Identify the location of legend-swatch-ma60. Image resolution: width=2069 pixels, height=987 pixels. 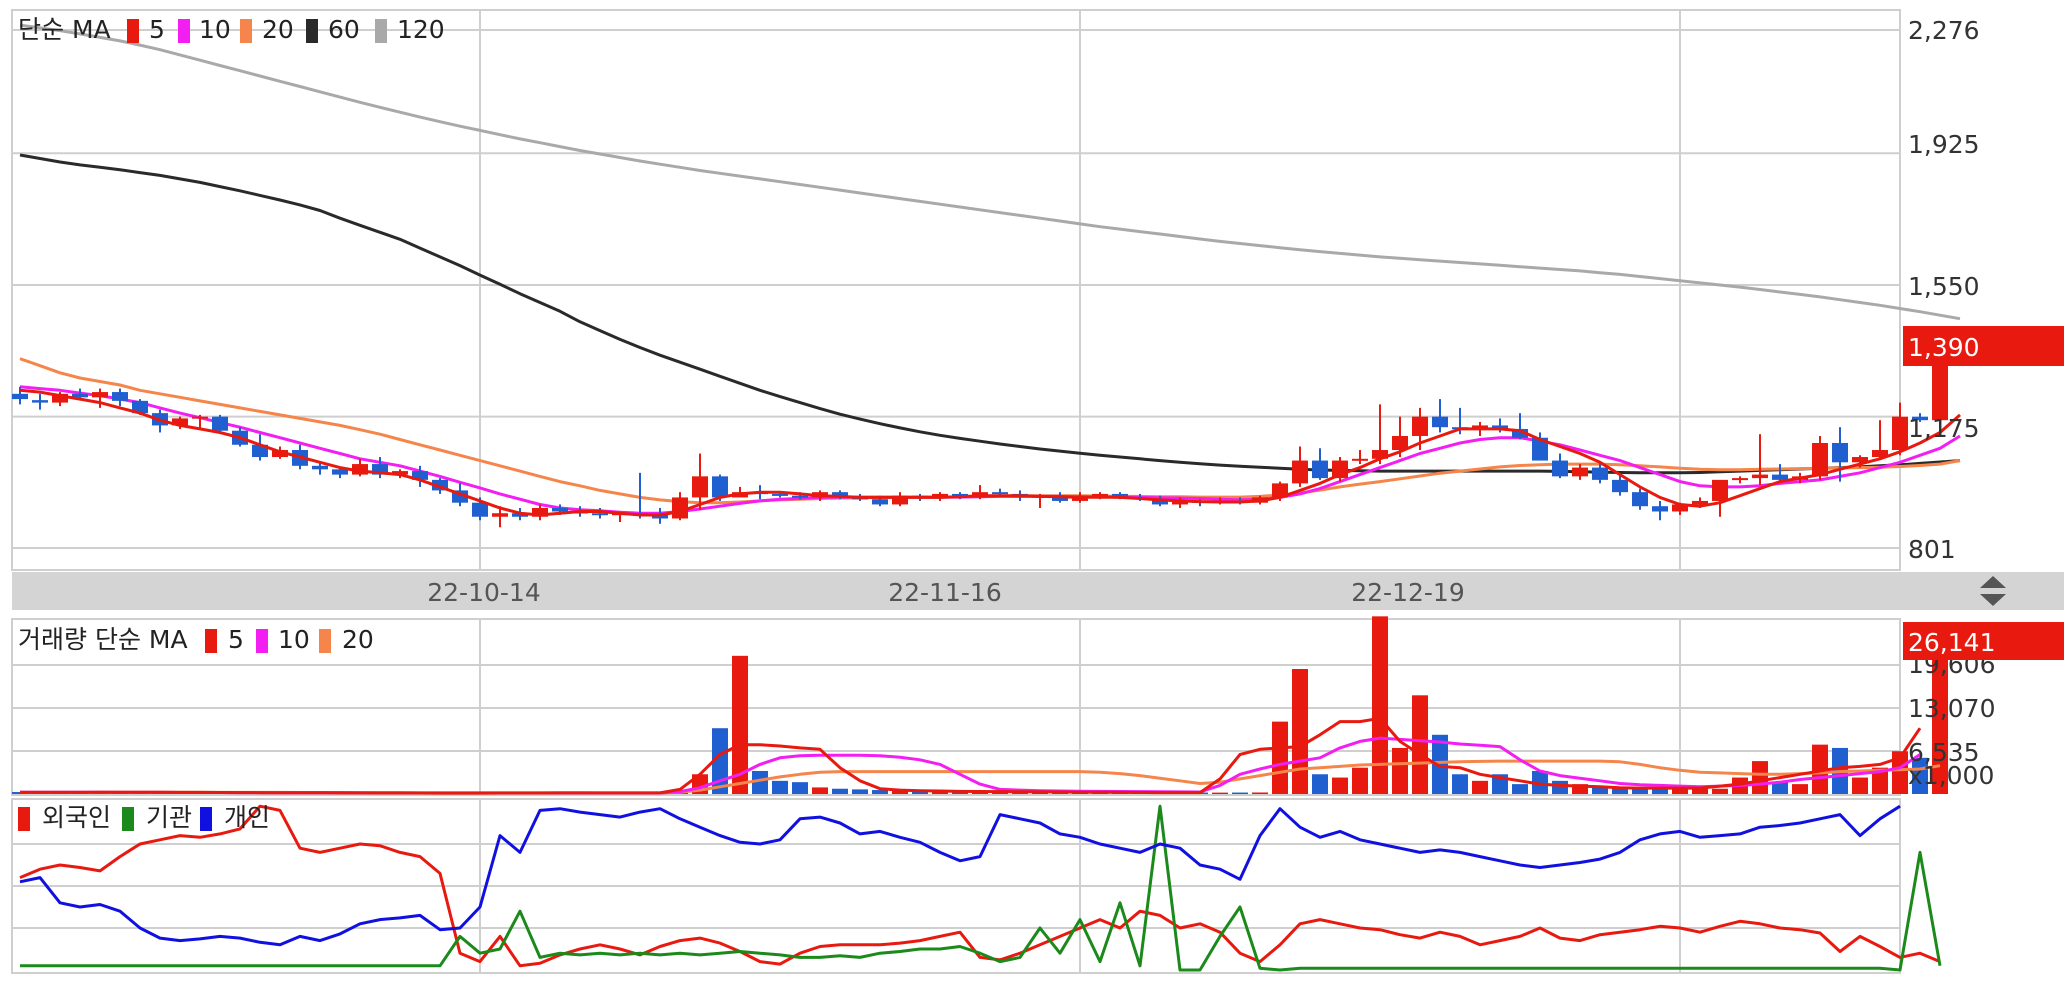
(312, 31).